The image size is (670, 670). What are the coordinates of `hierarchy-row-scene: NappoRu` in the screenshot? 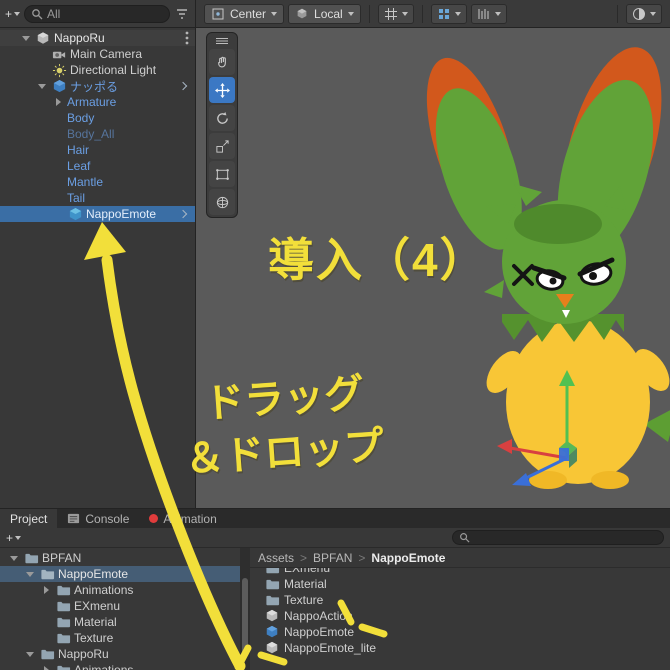 It's located at (97, 38).